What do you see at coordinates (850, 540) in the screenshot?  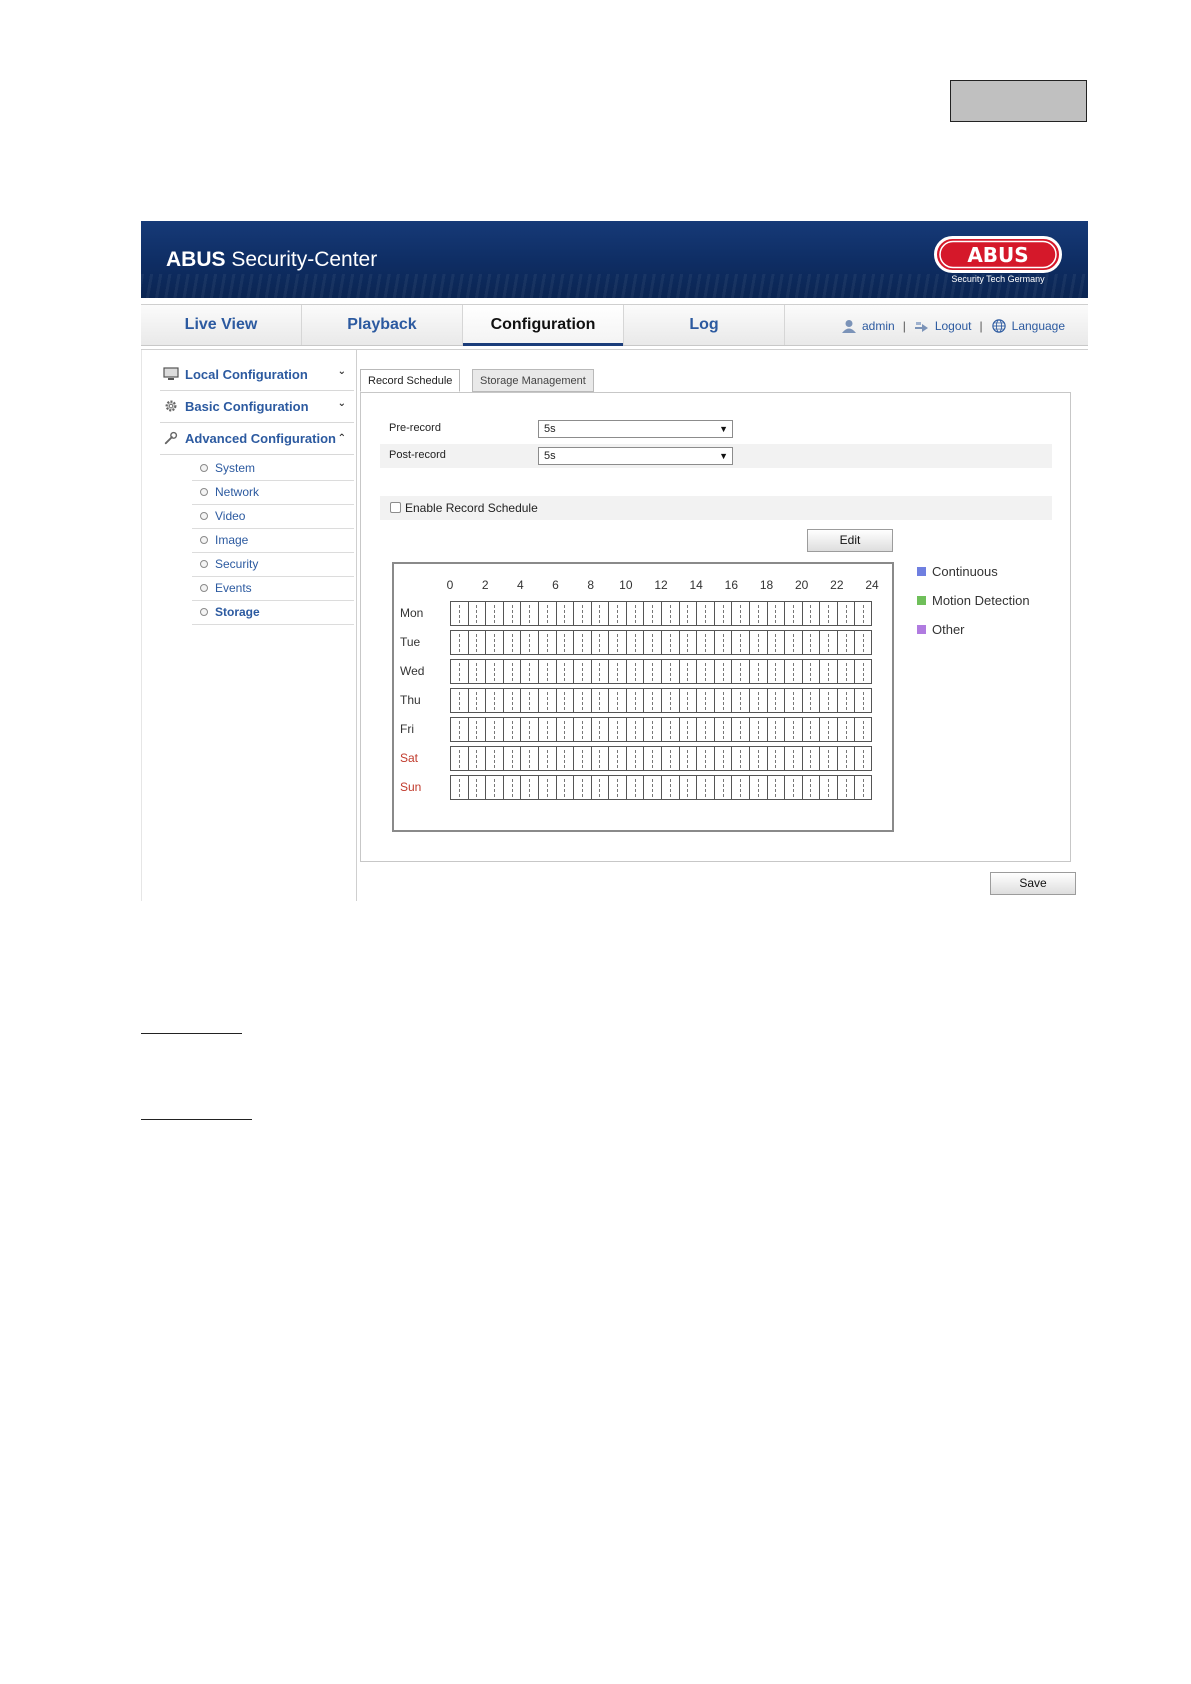 I see `edit-button: Edit` at bounding box center [850, 540].